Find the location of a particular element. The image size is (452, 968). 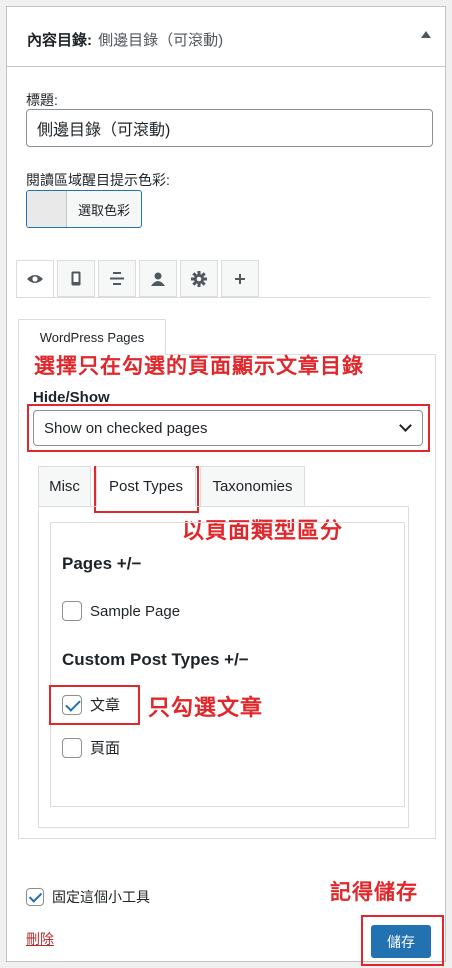

post-checkbox is located at coordinates (72, 704).